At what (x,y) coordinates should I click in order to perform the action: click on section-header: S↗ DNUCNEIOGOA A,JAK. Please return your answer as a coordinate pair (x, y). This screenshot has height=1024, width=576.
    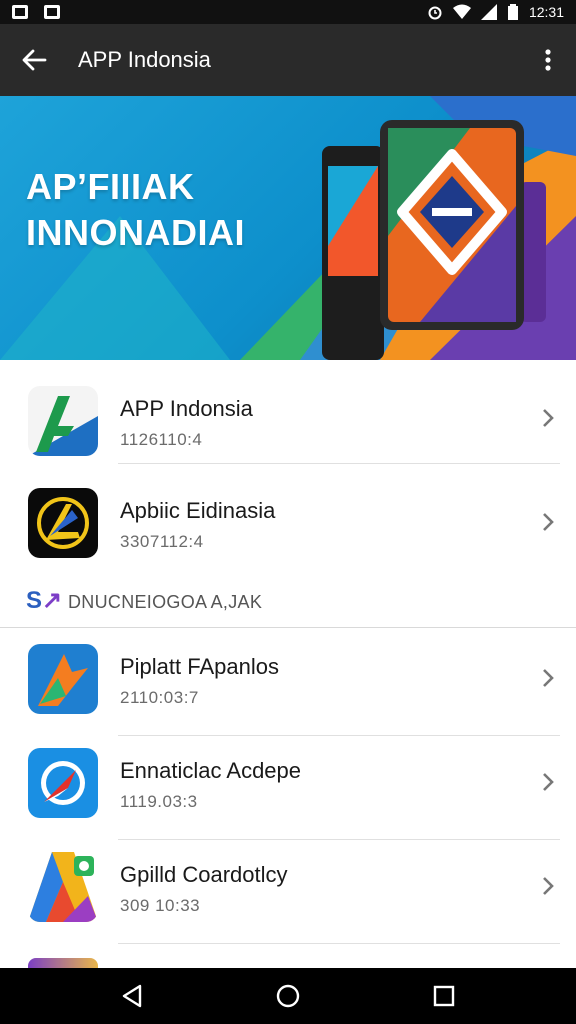
    Looking at the image, I should click on (288, 603).